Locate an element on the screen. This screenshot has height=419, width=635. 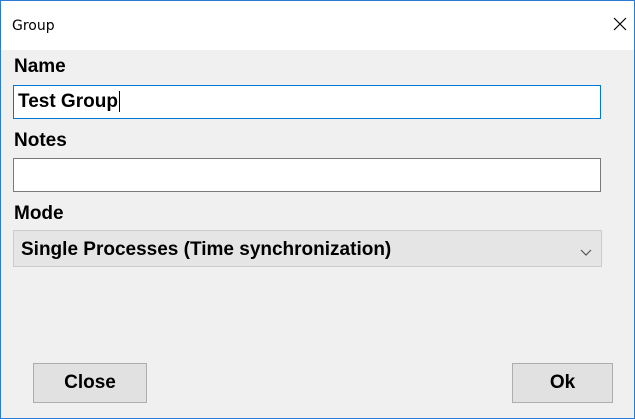
name-input: Test Group is located at coordinates (307, 102).